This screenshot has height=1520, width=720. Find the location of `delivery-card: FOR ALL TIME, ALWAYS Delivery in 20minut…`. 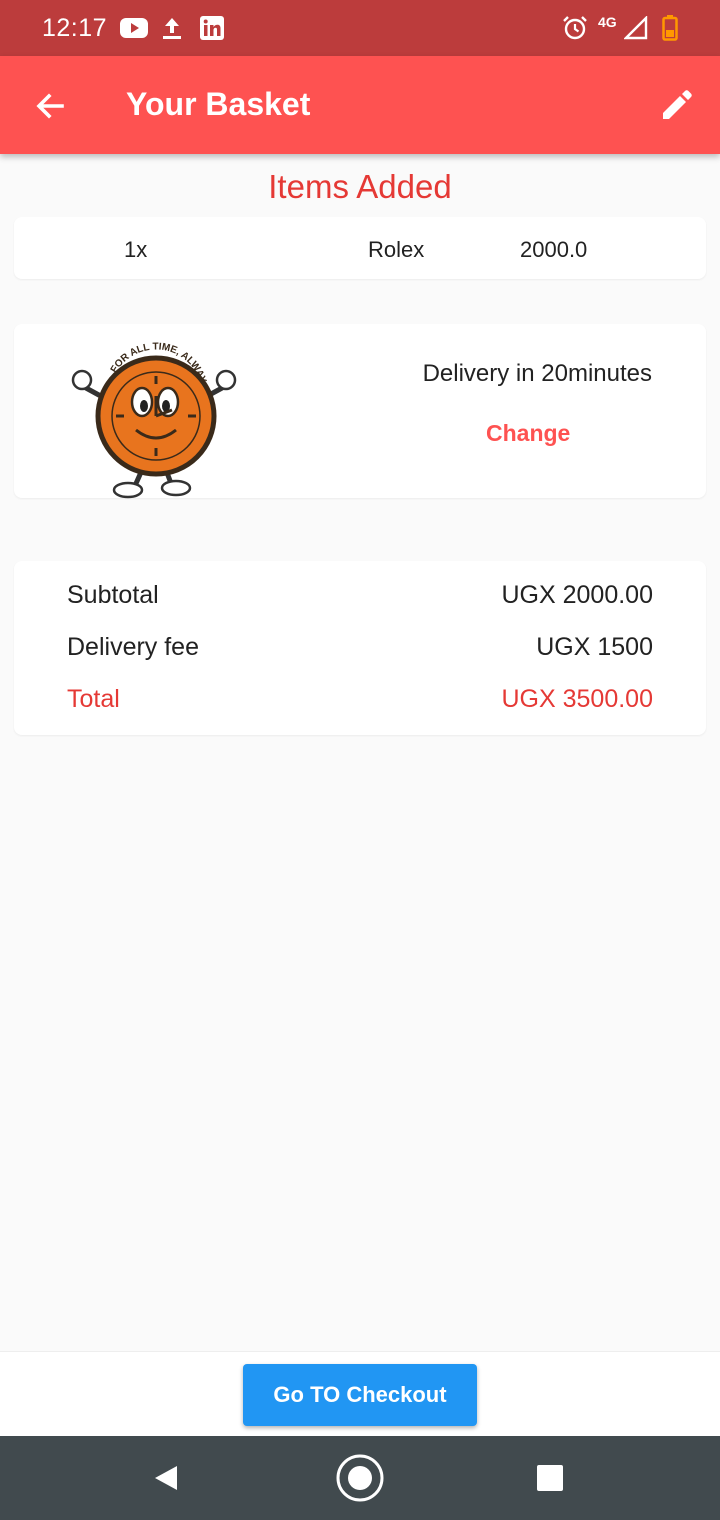

delivery-card: FOR ALL TIME, ALWAYS Delivery in 20minut… is located at coordinates (360, 411).